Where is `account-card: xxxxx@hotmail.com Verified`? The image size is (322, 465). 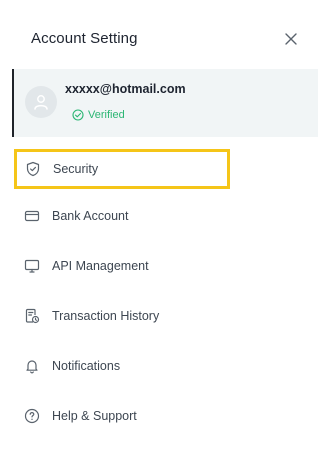
account-card: xxxxx@hotmail.com Verified is located at coordinates (165, 103).